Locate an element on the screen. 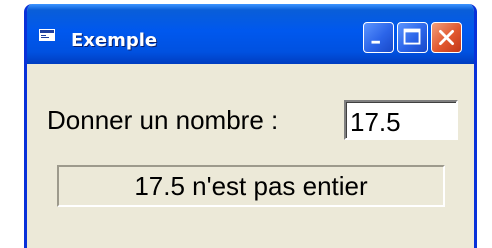 Image resolution: width=492 pixels, height=248 pixels. close-icon is located at coordinates (446, 37).